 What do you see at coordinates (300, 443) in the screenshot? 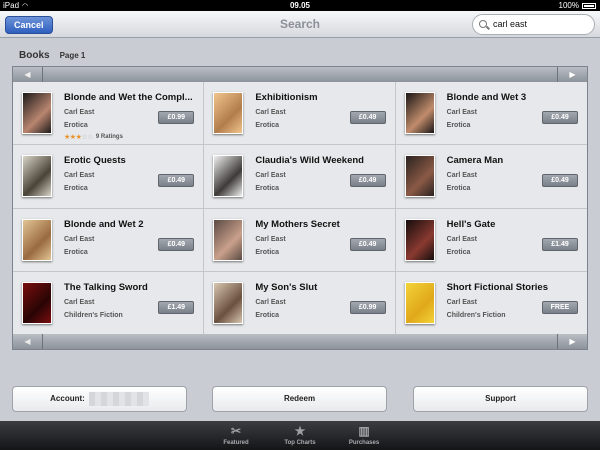
I see `tab-label: Top Charts` at bounding box center [300, 443].